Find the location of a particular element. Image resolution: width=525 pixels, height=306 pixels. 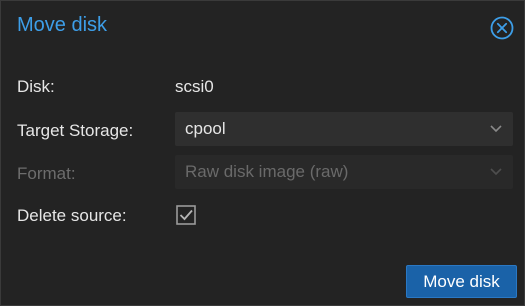

format-select: Raw disk image (raw) is located at coordinates (344, 172).